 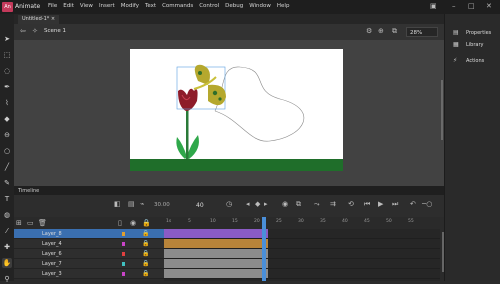 I want to click on clock-icon: ◷, so click(x=229, y=204).